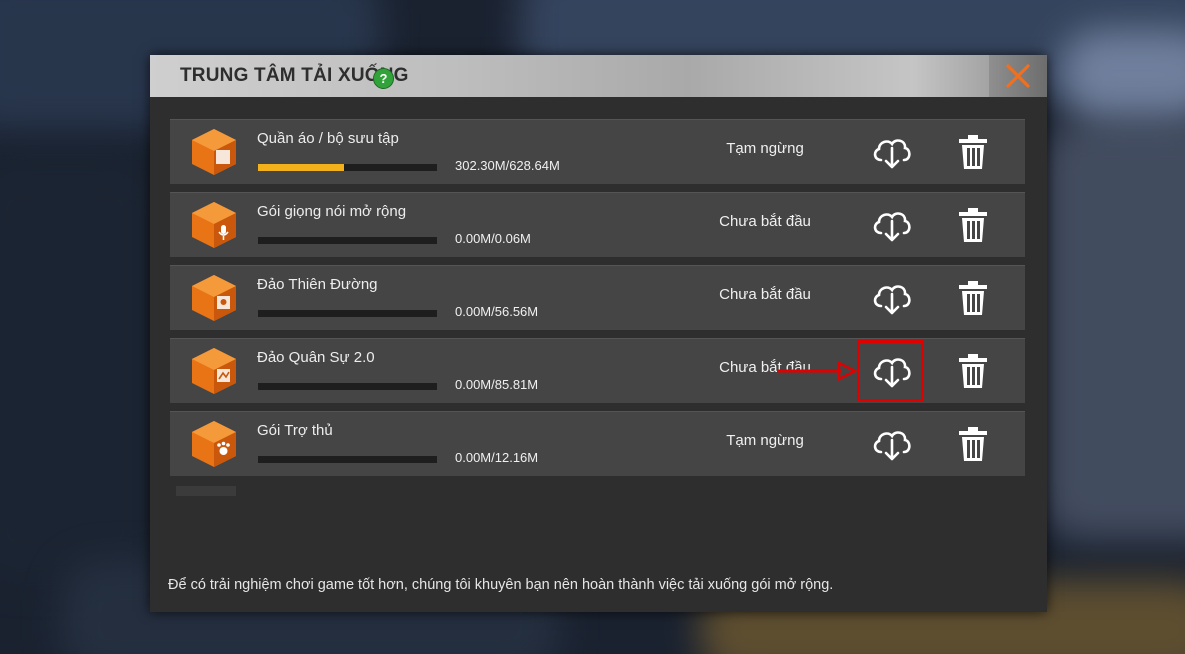 The image size is (1185, 654). I want to click on voice-box-icon, so click(214, 225).